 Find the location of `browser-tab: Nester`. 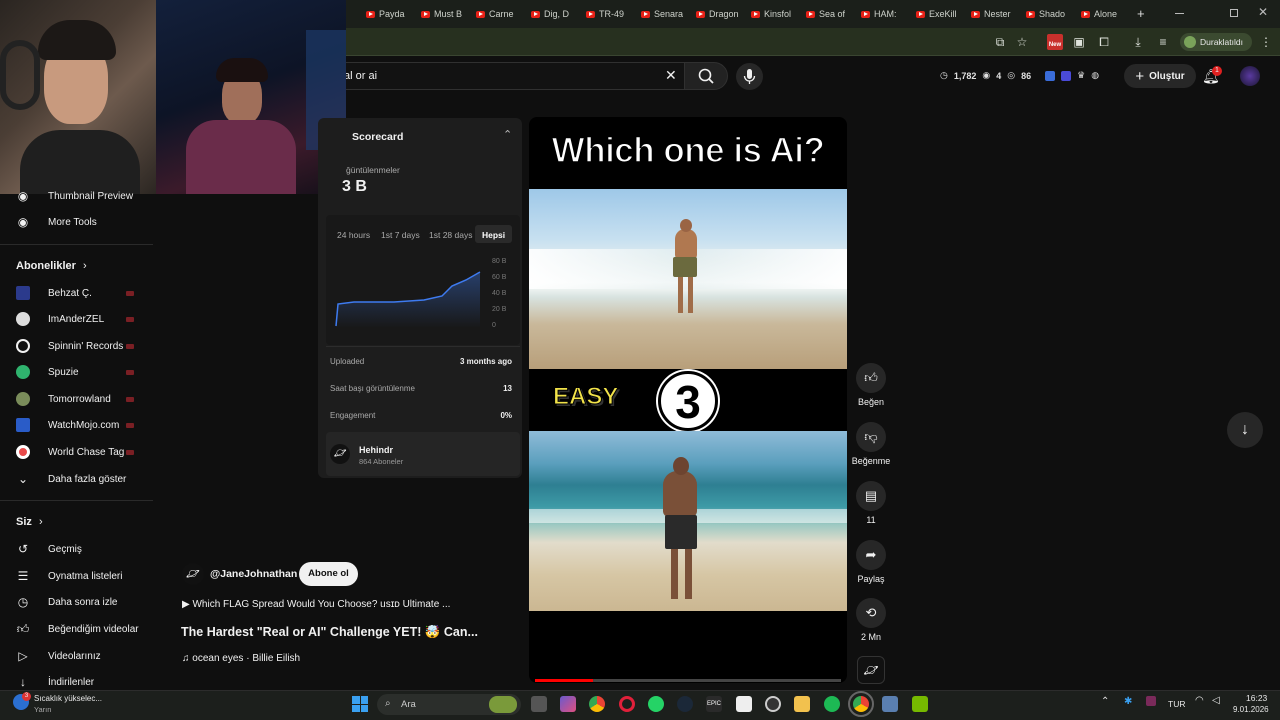

browser-tab: Nester is located at coordinates (991, 14).